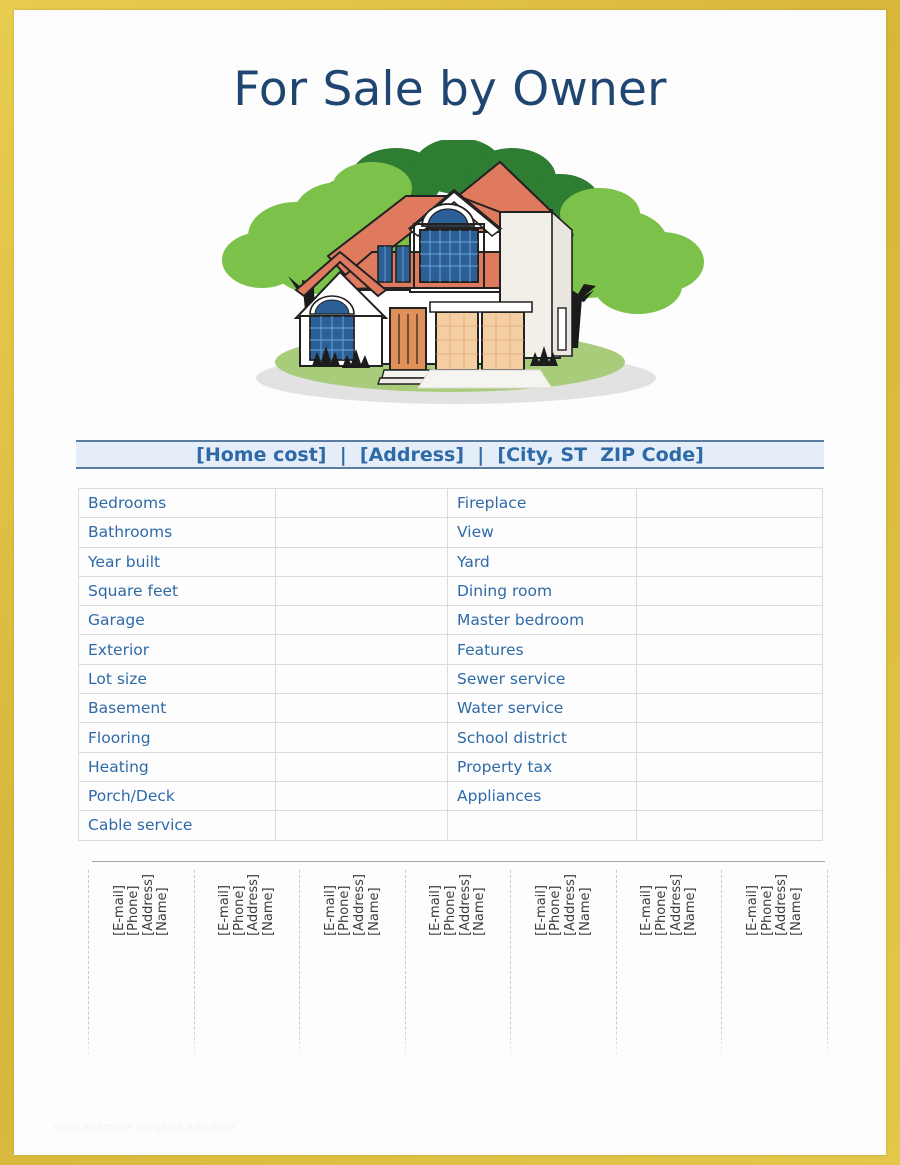 The width and height of the screenshot is (900, 1165). Describe the element at coordinates (542, 561) in the screenshot. I see `spec-label-right: Yard` at that location.